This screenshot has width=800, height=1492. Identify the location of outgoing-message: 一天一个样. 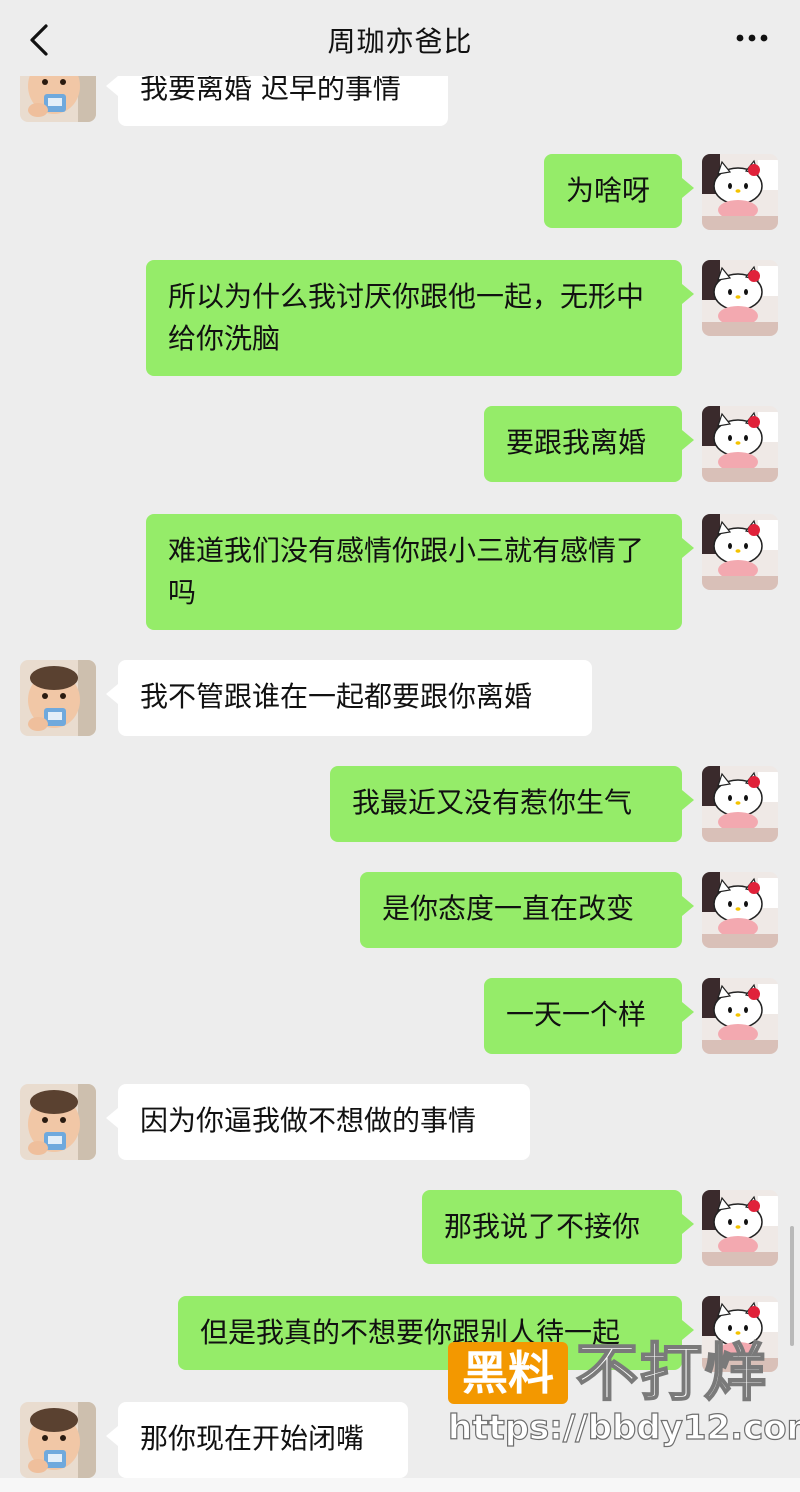
(589, 1016).